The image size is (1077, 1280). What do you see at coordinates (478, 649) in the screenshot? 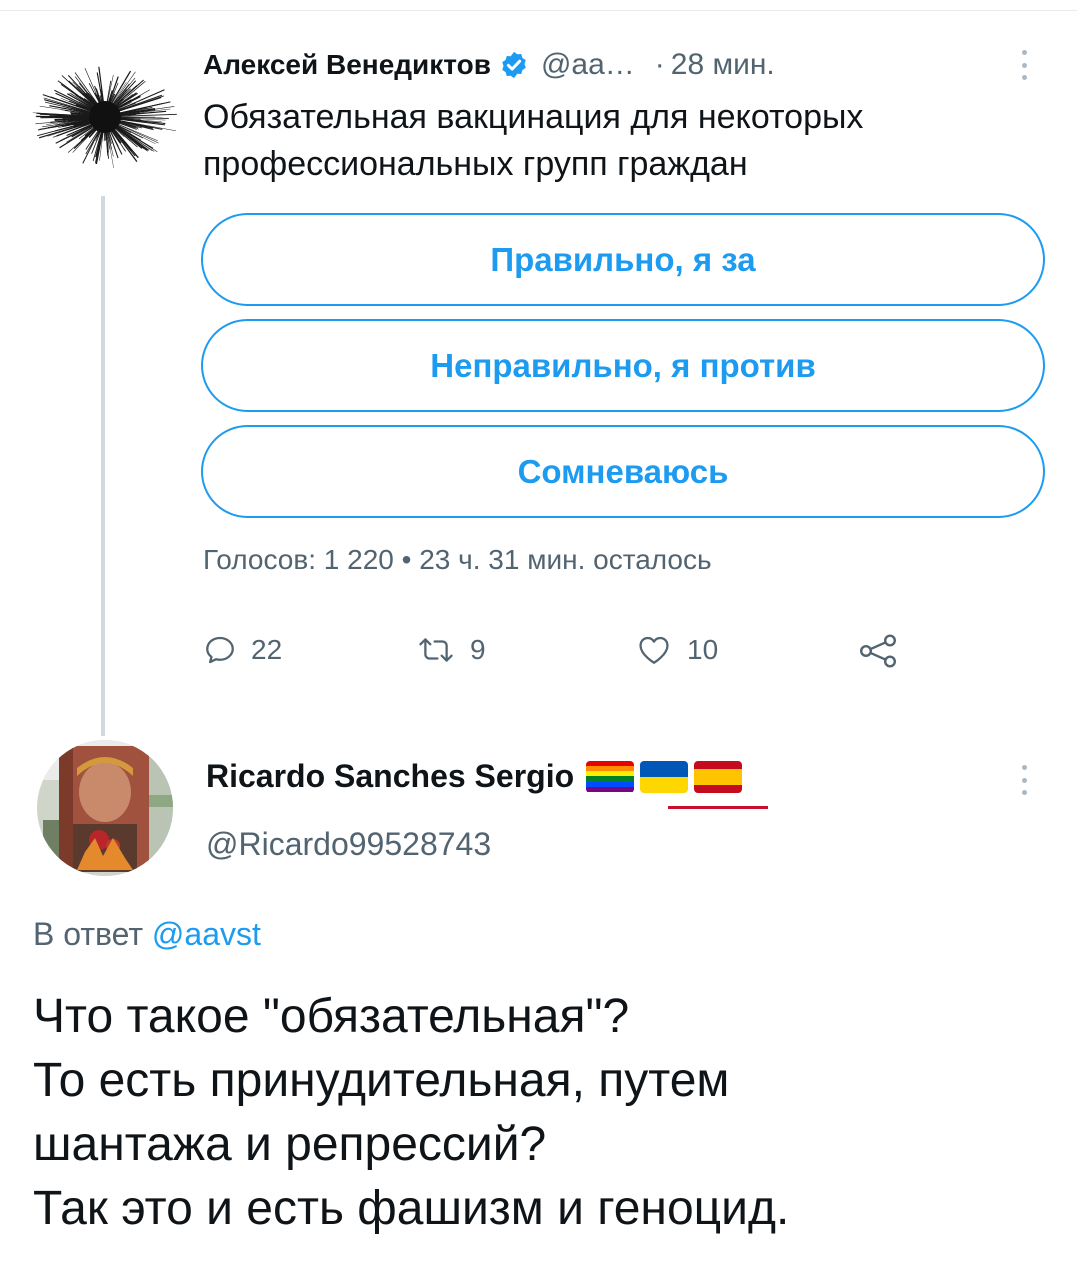
I see `retweet-count: 9` at bounding box center [478, 649].